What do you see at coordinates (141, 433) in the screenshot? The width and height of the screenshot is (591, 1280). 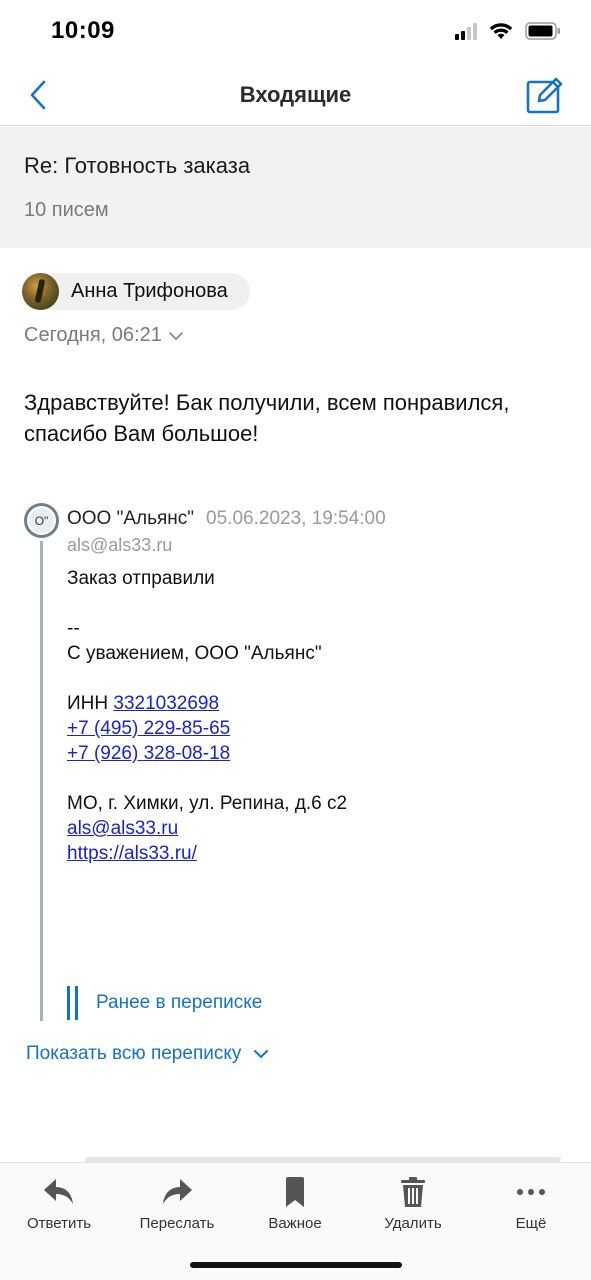 I see `message-body-line: спасибо Вам большое!` at bounding box center [141, 433].